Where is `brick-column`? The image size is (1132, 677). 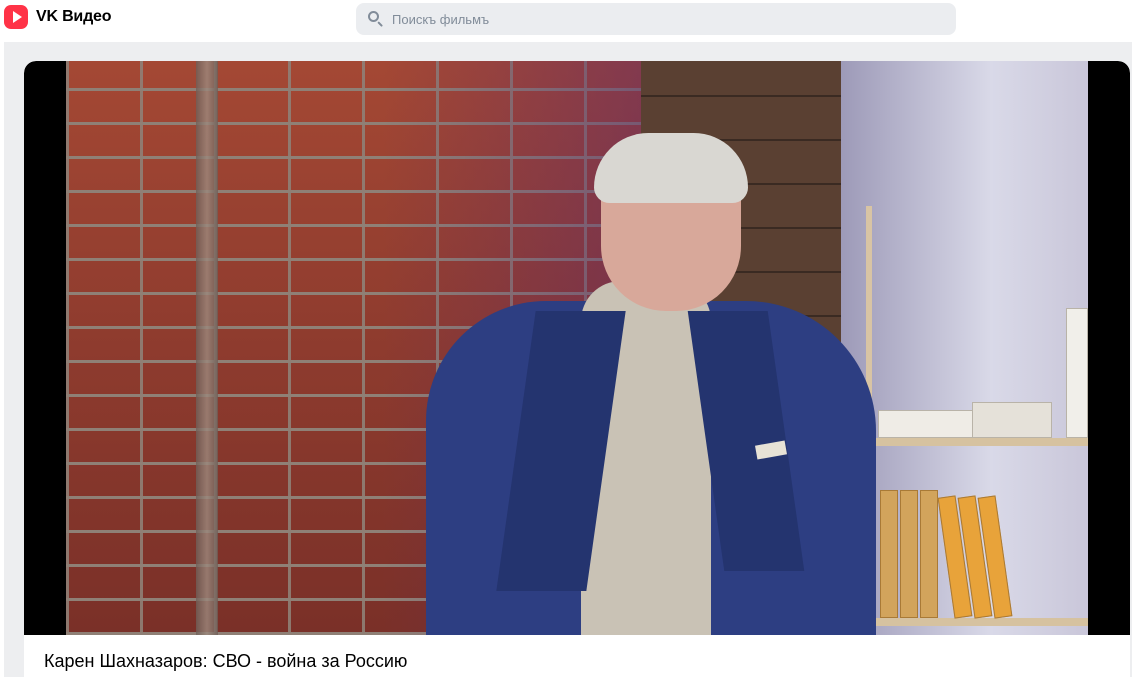
brick-column is located at coordinates (207, 348).